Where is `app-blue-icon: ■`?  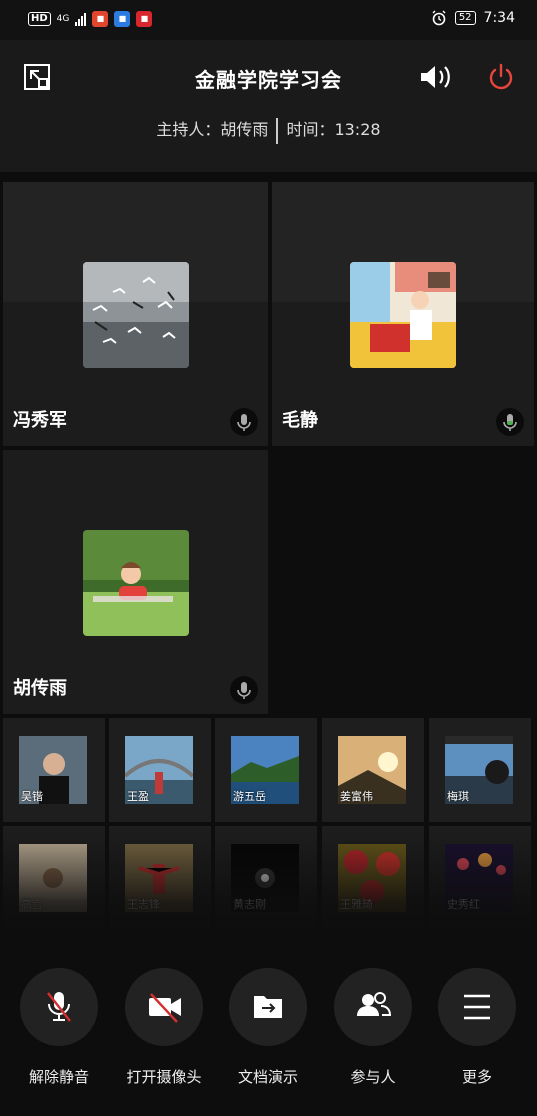
app-blue-icon: ■ is located at coordinates (122, 19).